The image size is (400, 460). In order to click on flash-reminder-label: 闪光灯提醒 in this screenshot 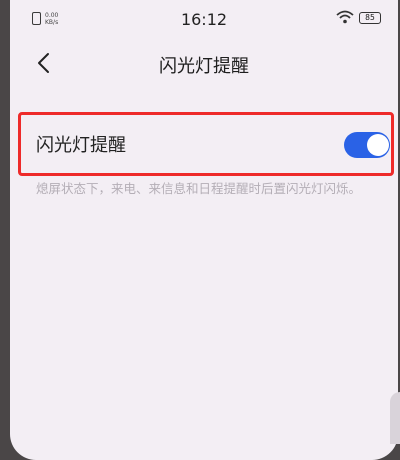, I will do `click(81, 145)`.